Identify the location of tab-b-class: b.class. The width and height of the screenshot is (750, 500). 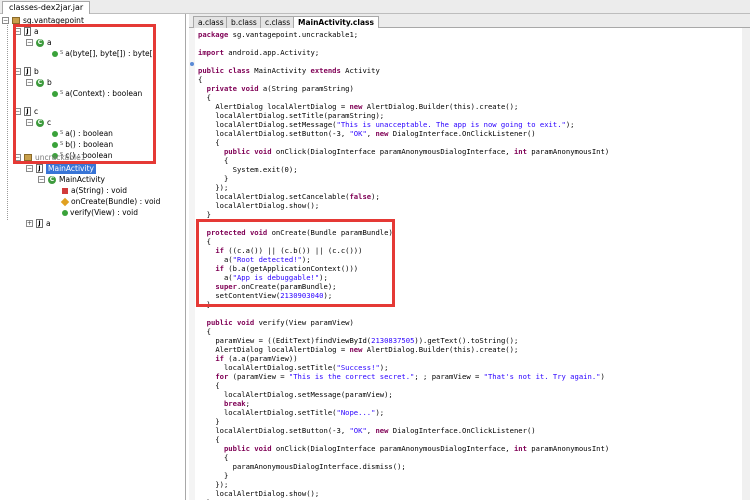
(244, 22).